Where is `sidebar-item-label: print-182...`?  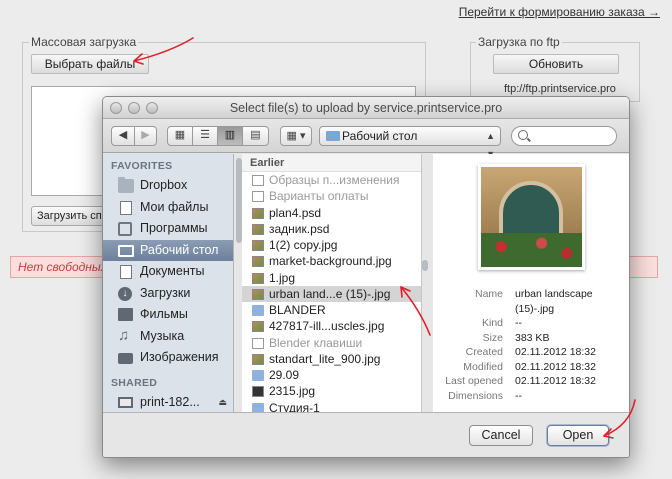
sidebar-item-label: print-182... is located at coordinates (170, 401).